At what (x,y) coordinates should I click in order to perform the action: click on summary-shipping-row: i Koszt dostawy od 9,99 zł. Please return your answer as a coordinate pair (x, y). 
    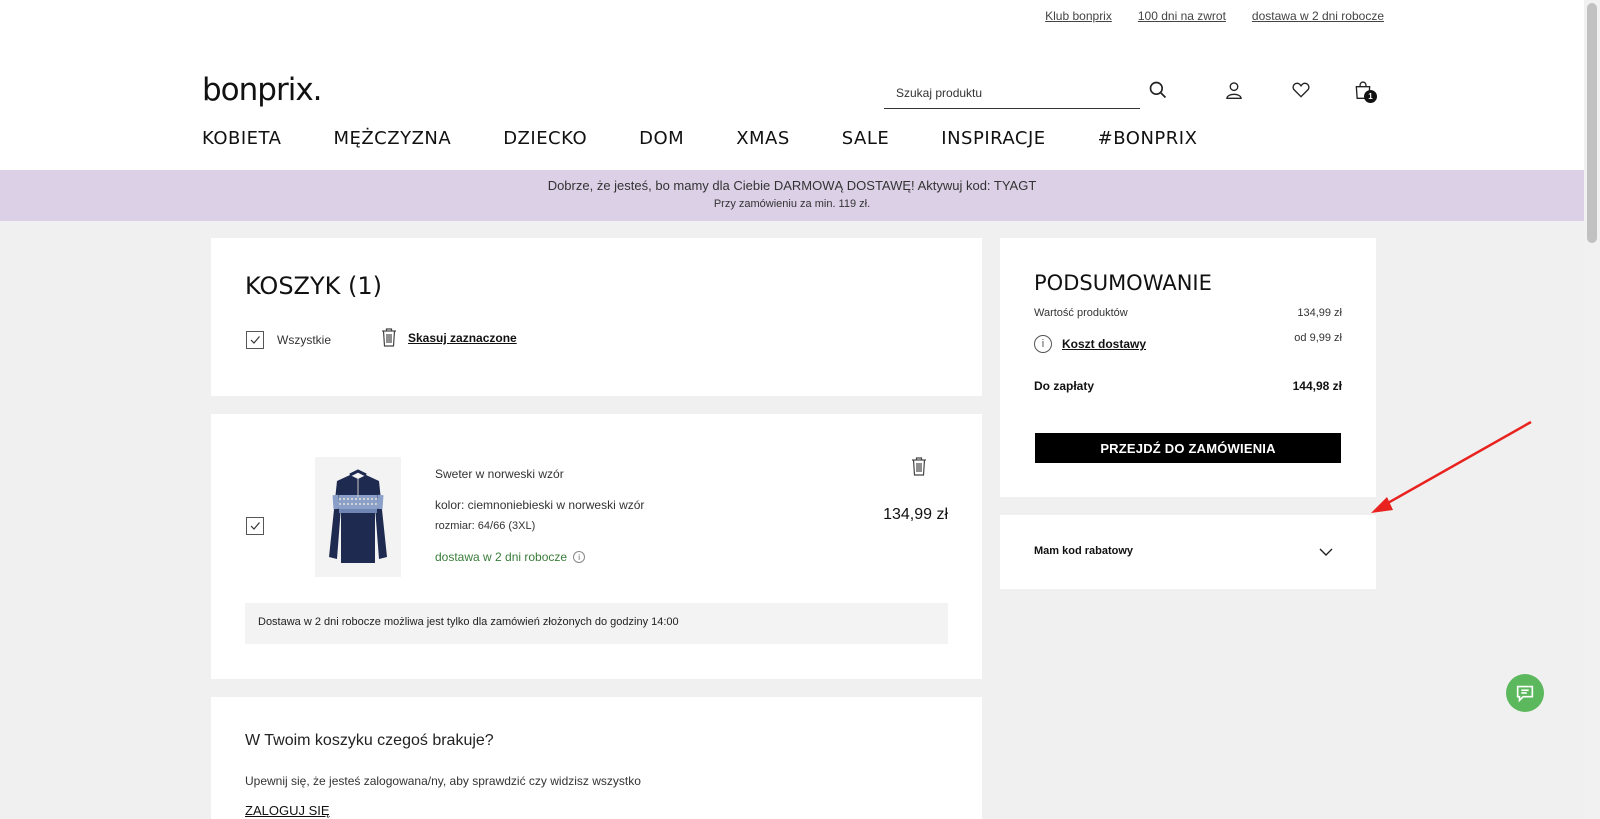
    Looking at the image, I should click on (1188, 344).